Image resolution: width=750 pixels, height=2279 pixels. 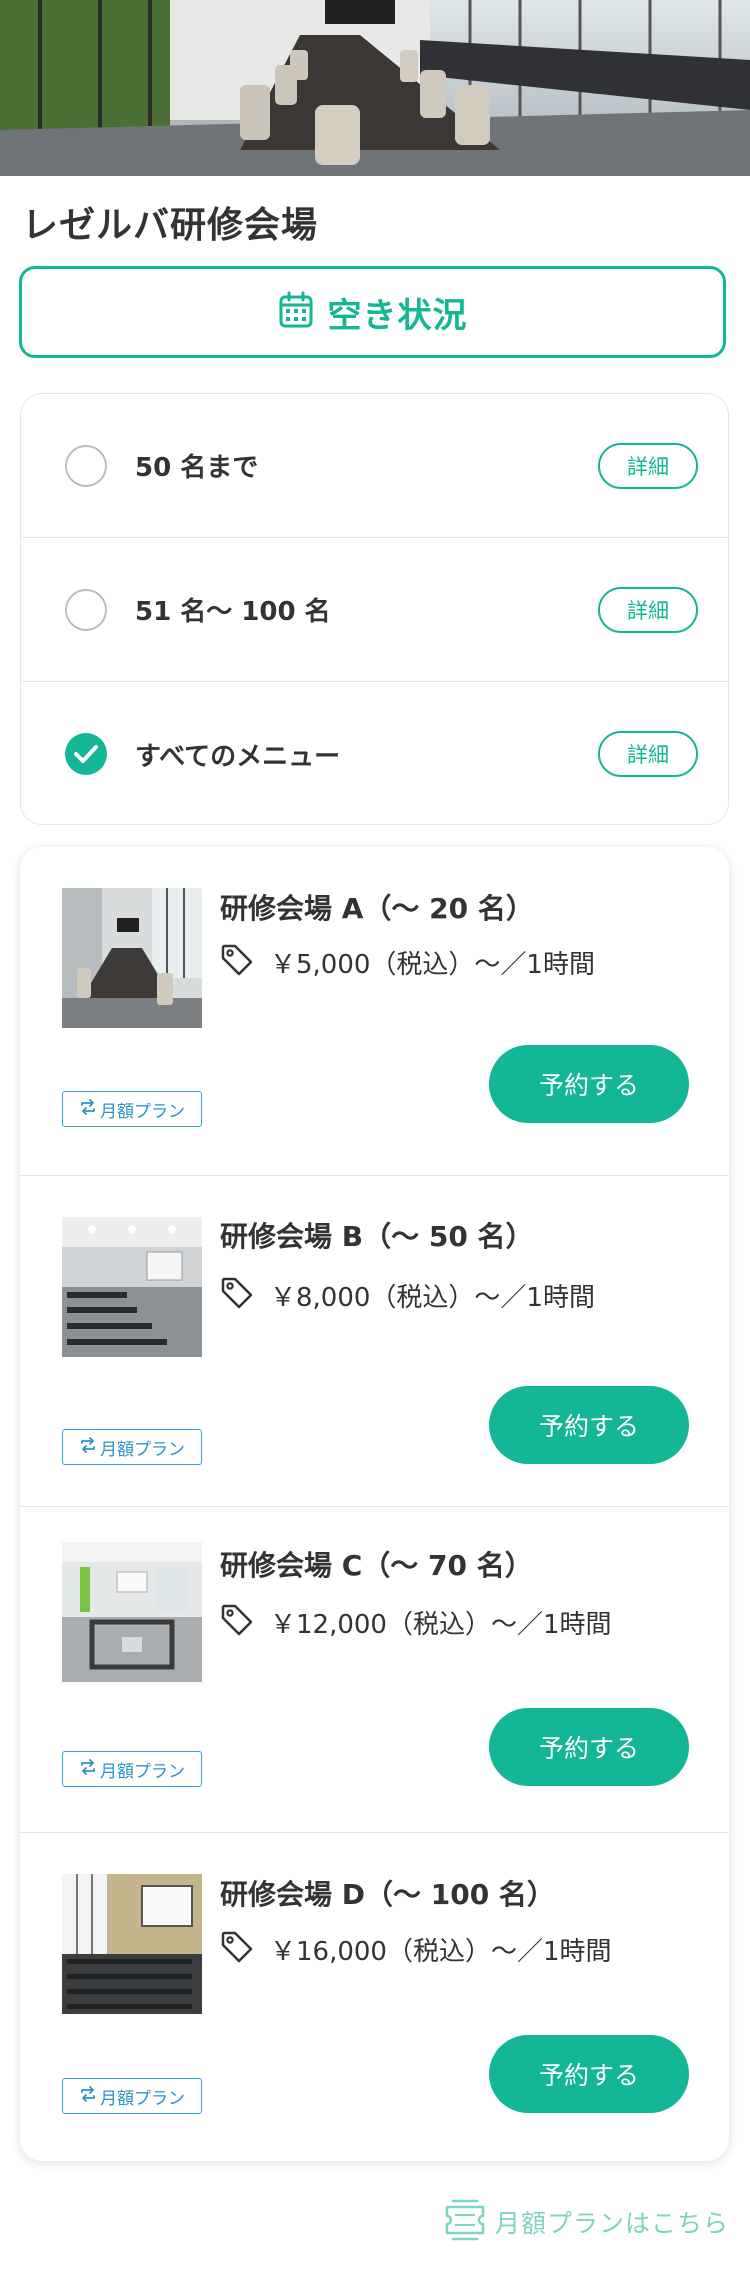 I want to click on room-price: ￥8,000（税込）〜／1時間, so click(x=432, y=1297).